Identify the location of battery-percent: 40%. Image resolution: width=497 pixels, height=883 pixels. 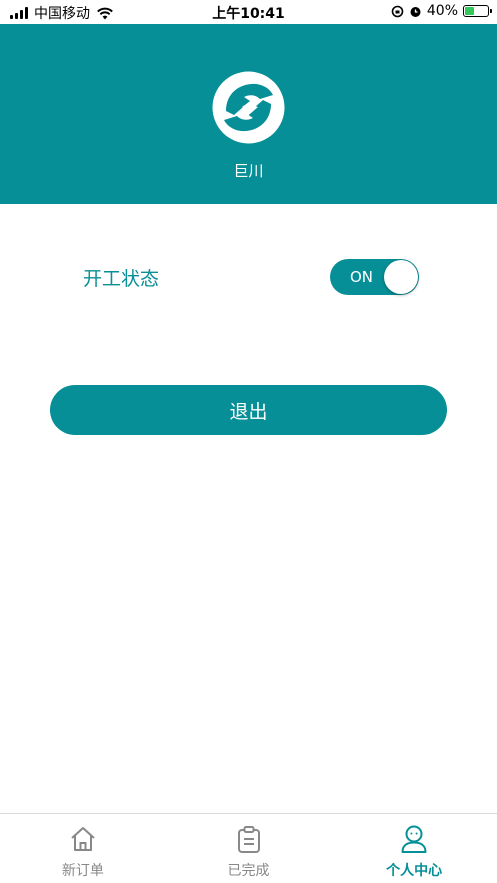
(442, 11).